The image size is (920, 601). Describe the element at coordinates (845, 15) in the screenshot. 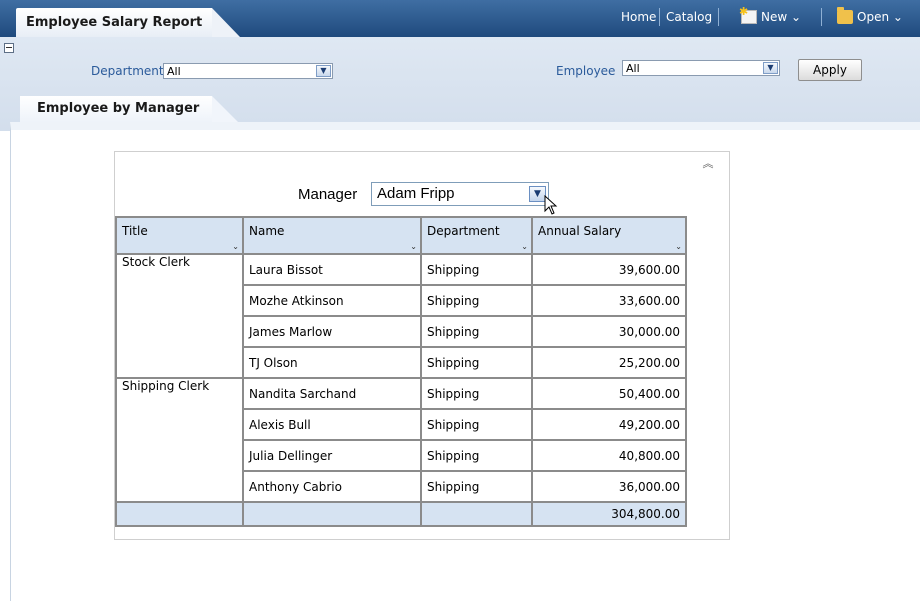

I see `folder-icon` at that location.